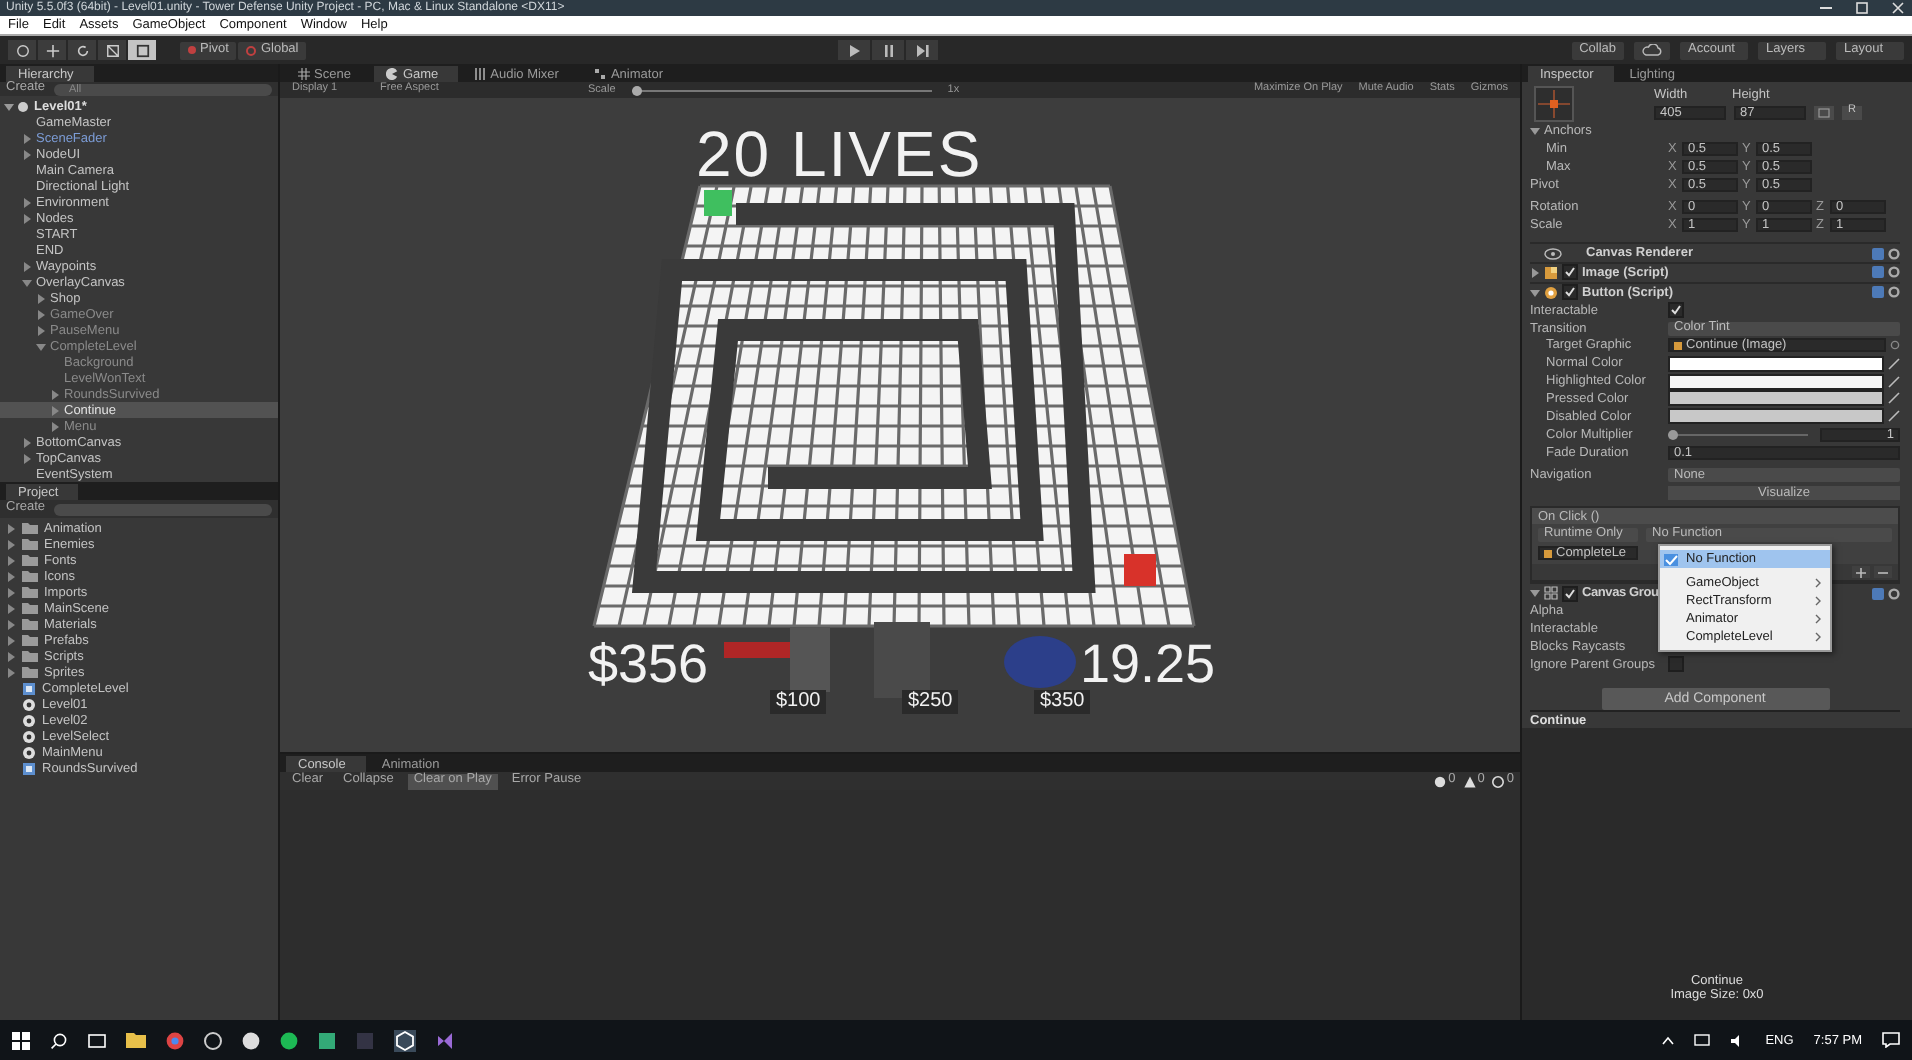  What do you see at coordinates (97, 1040) in the screenshot?
I see `task-view-icon` at bounding box center [97, 1040].